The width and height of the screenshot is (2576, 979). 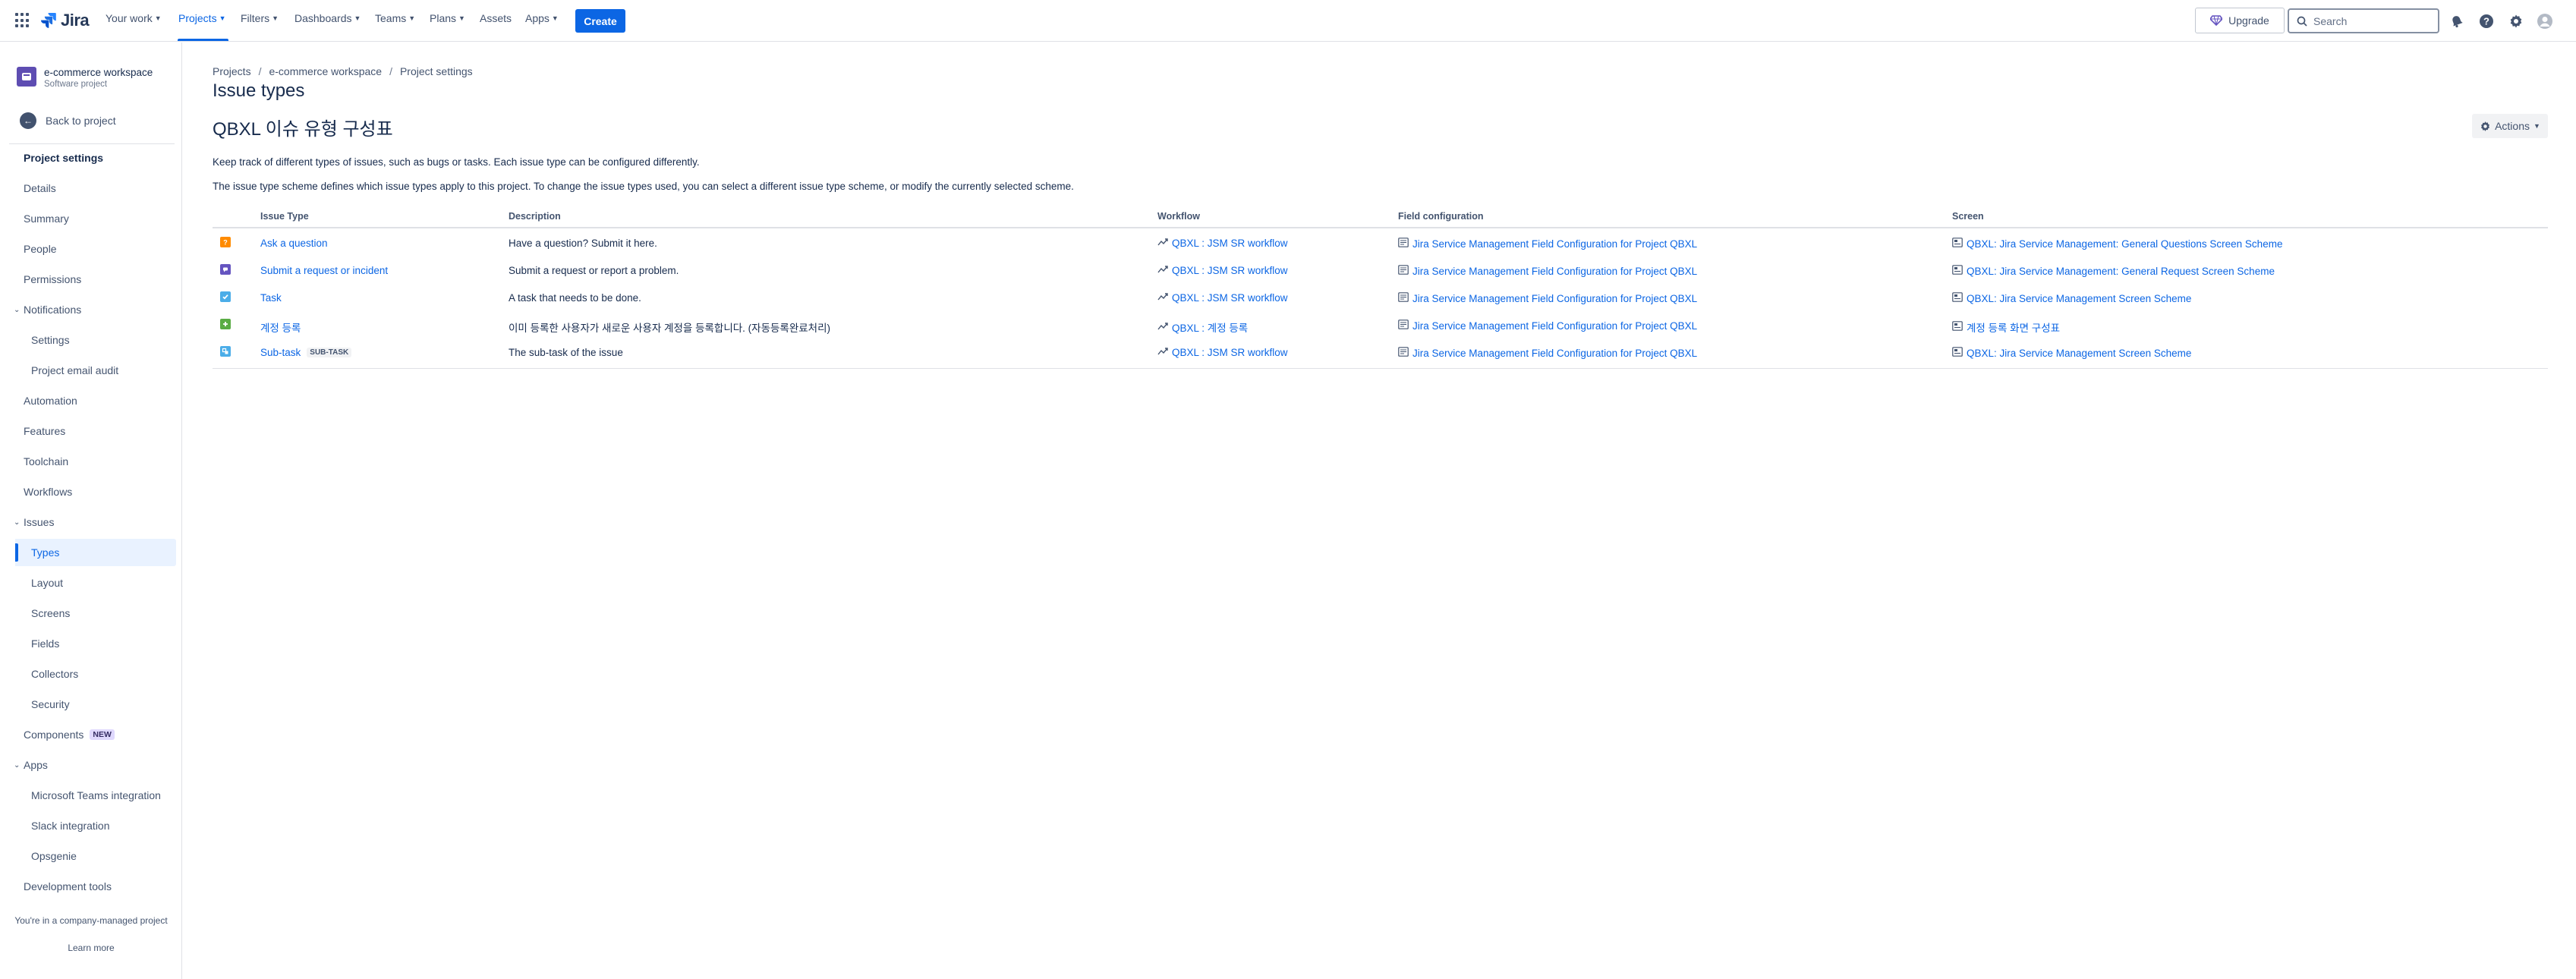 I want to click on nav-dashboards: Dashboards ▼, so click(x=327, y=18).